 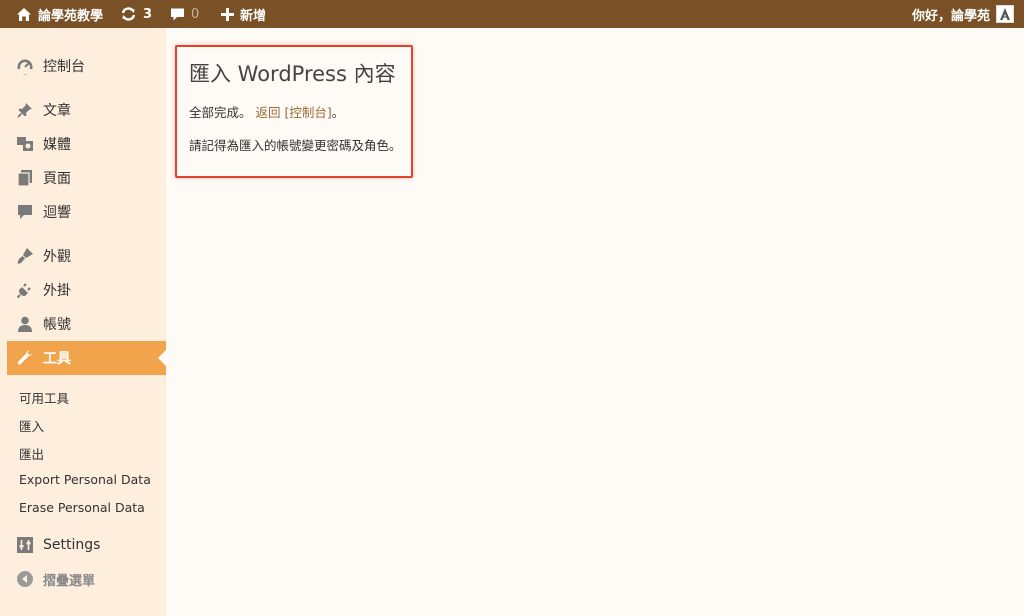 I want to click on greeting: 你好，論學苑, so click(x=950, y=16).